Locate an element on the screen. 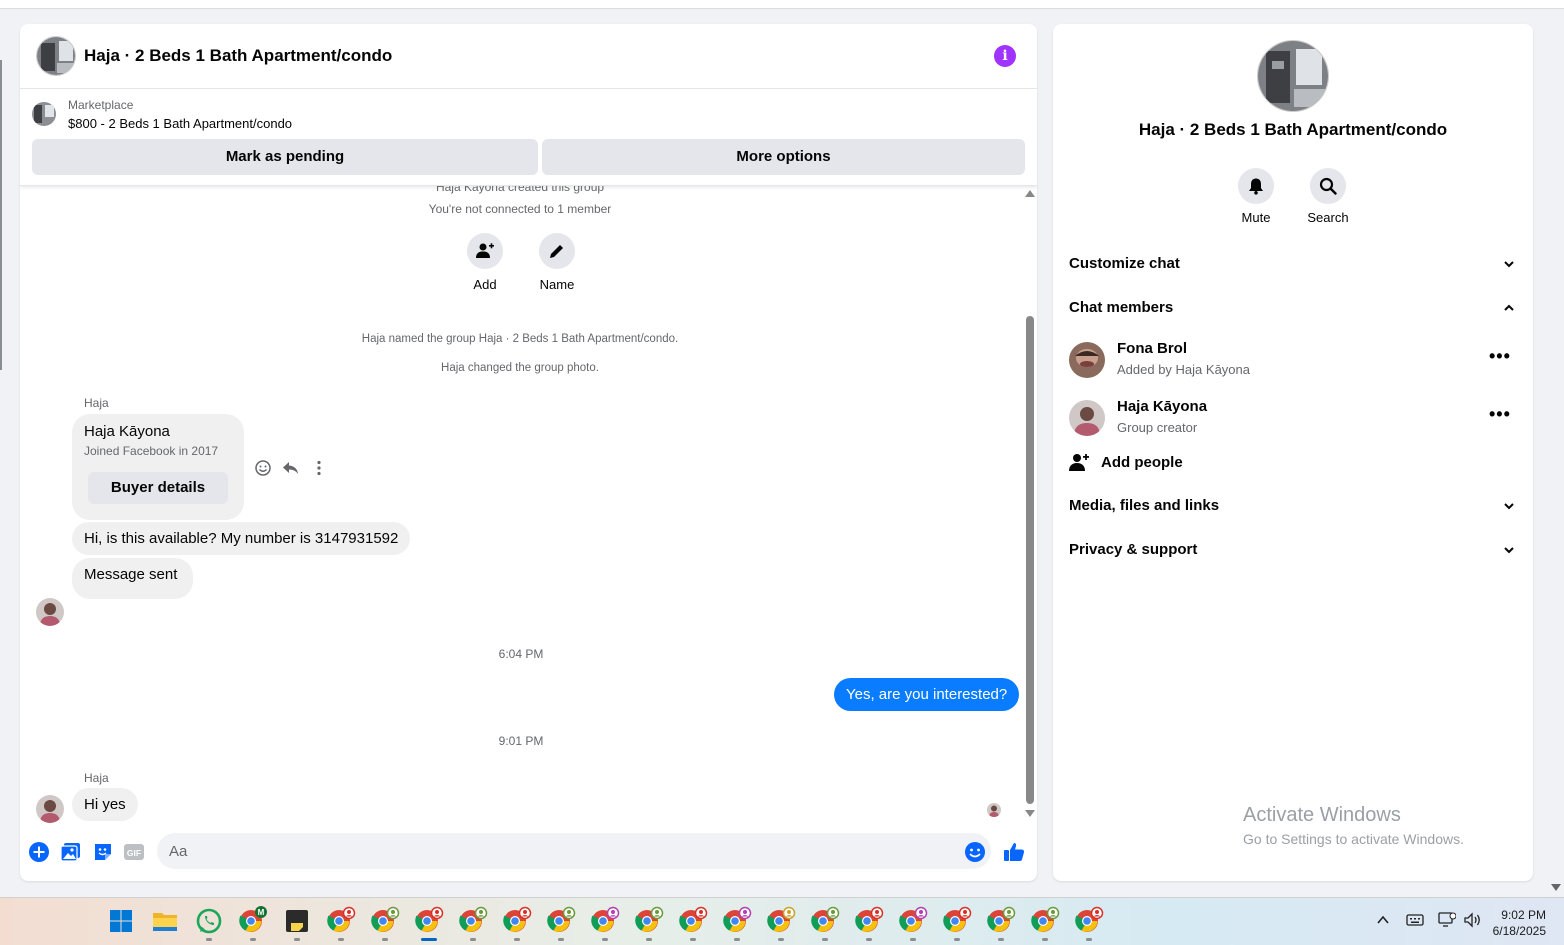  privacy-support-section: Privacy & support is located at coordinates (1293, 550).